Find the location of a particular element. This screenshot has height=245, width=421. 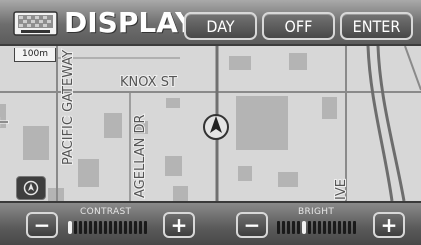

display-settings-icon is located at coordinates (35, 23).